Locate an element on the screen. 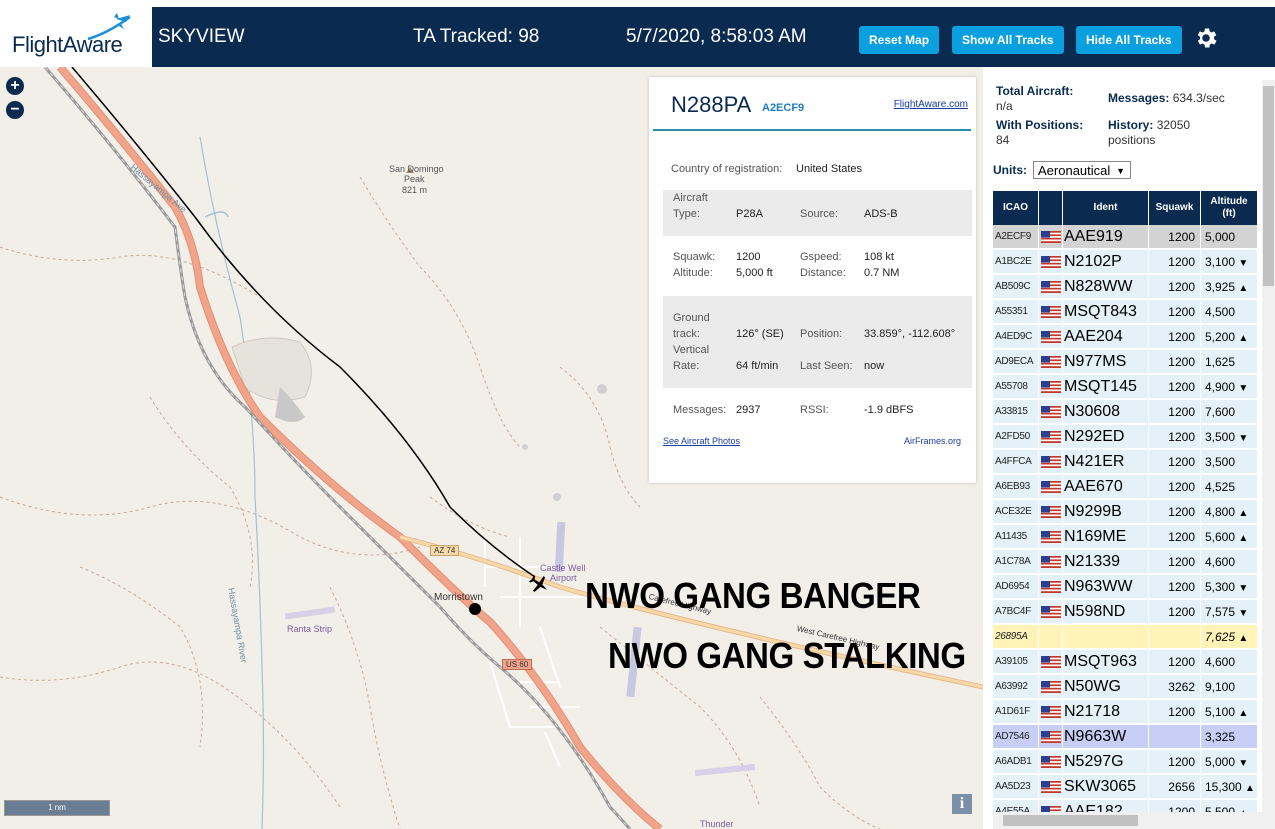  vrate-value: 64 ft/min is located at coordinates (757, 366).